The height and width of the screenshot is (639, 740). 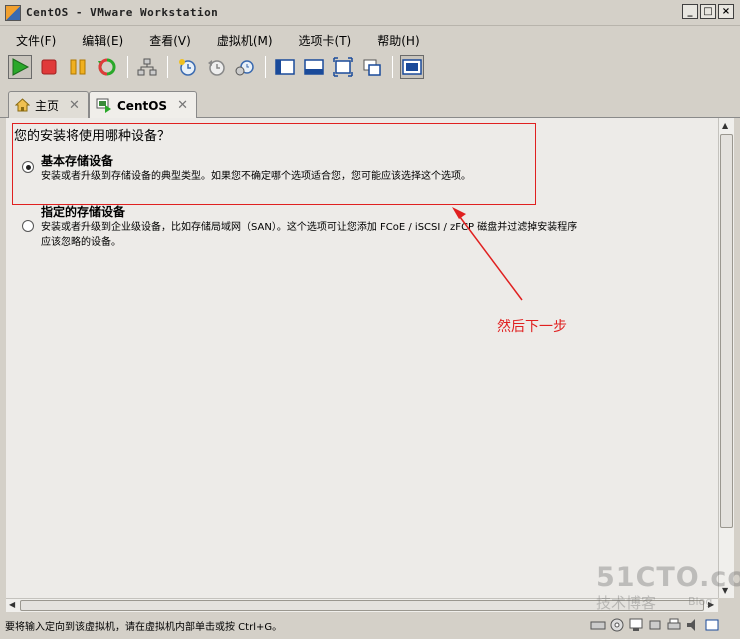 I want to click on scrollbar-thumb, so click(x=726, y=331).